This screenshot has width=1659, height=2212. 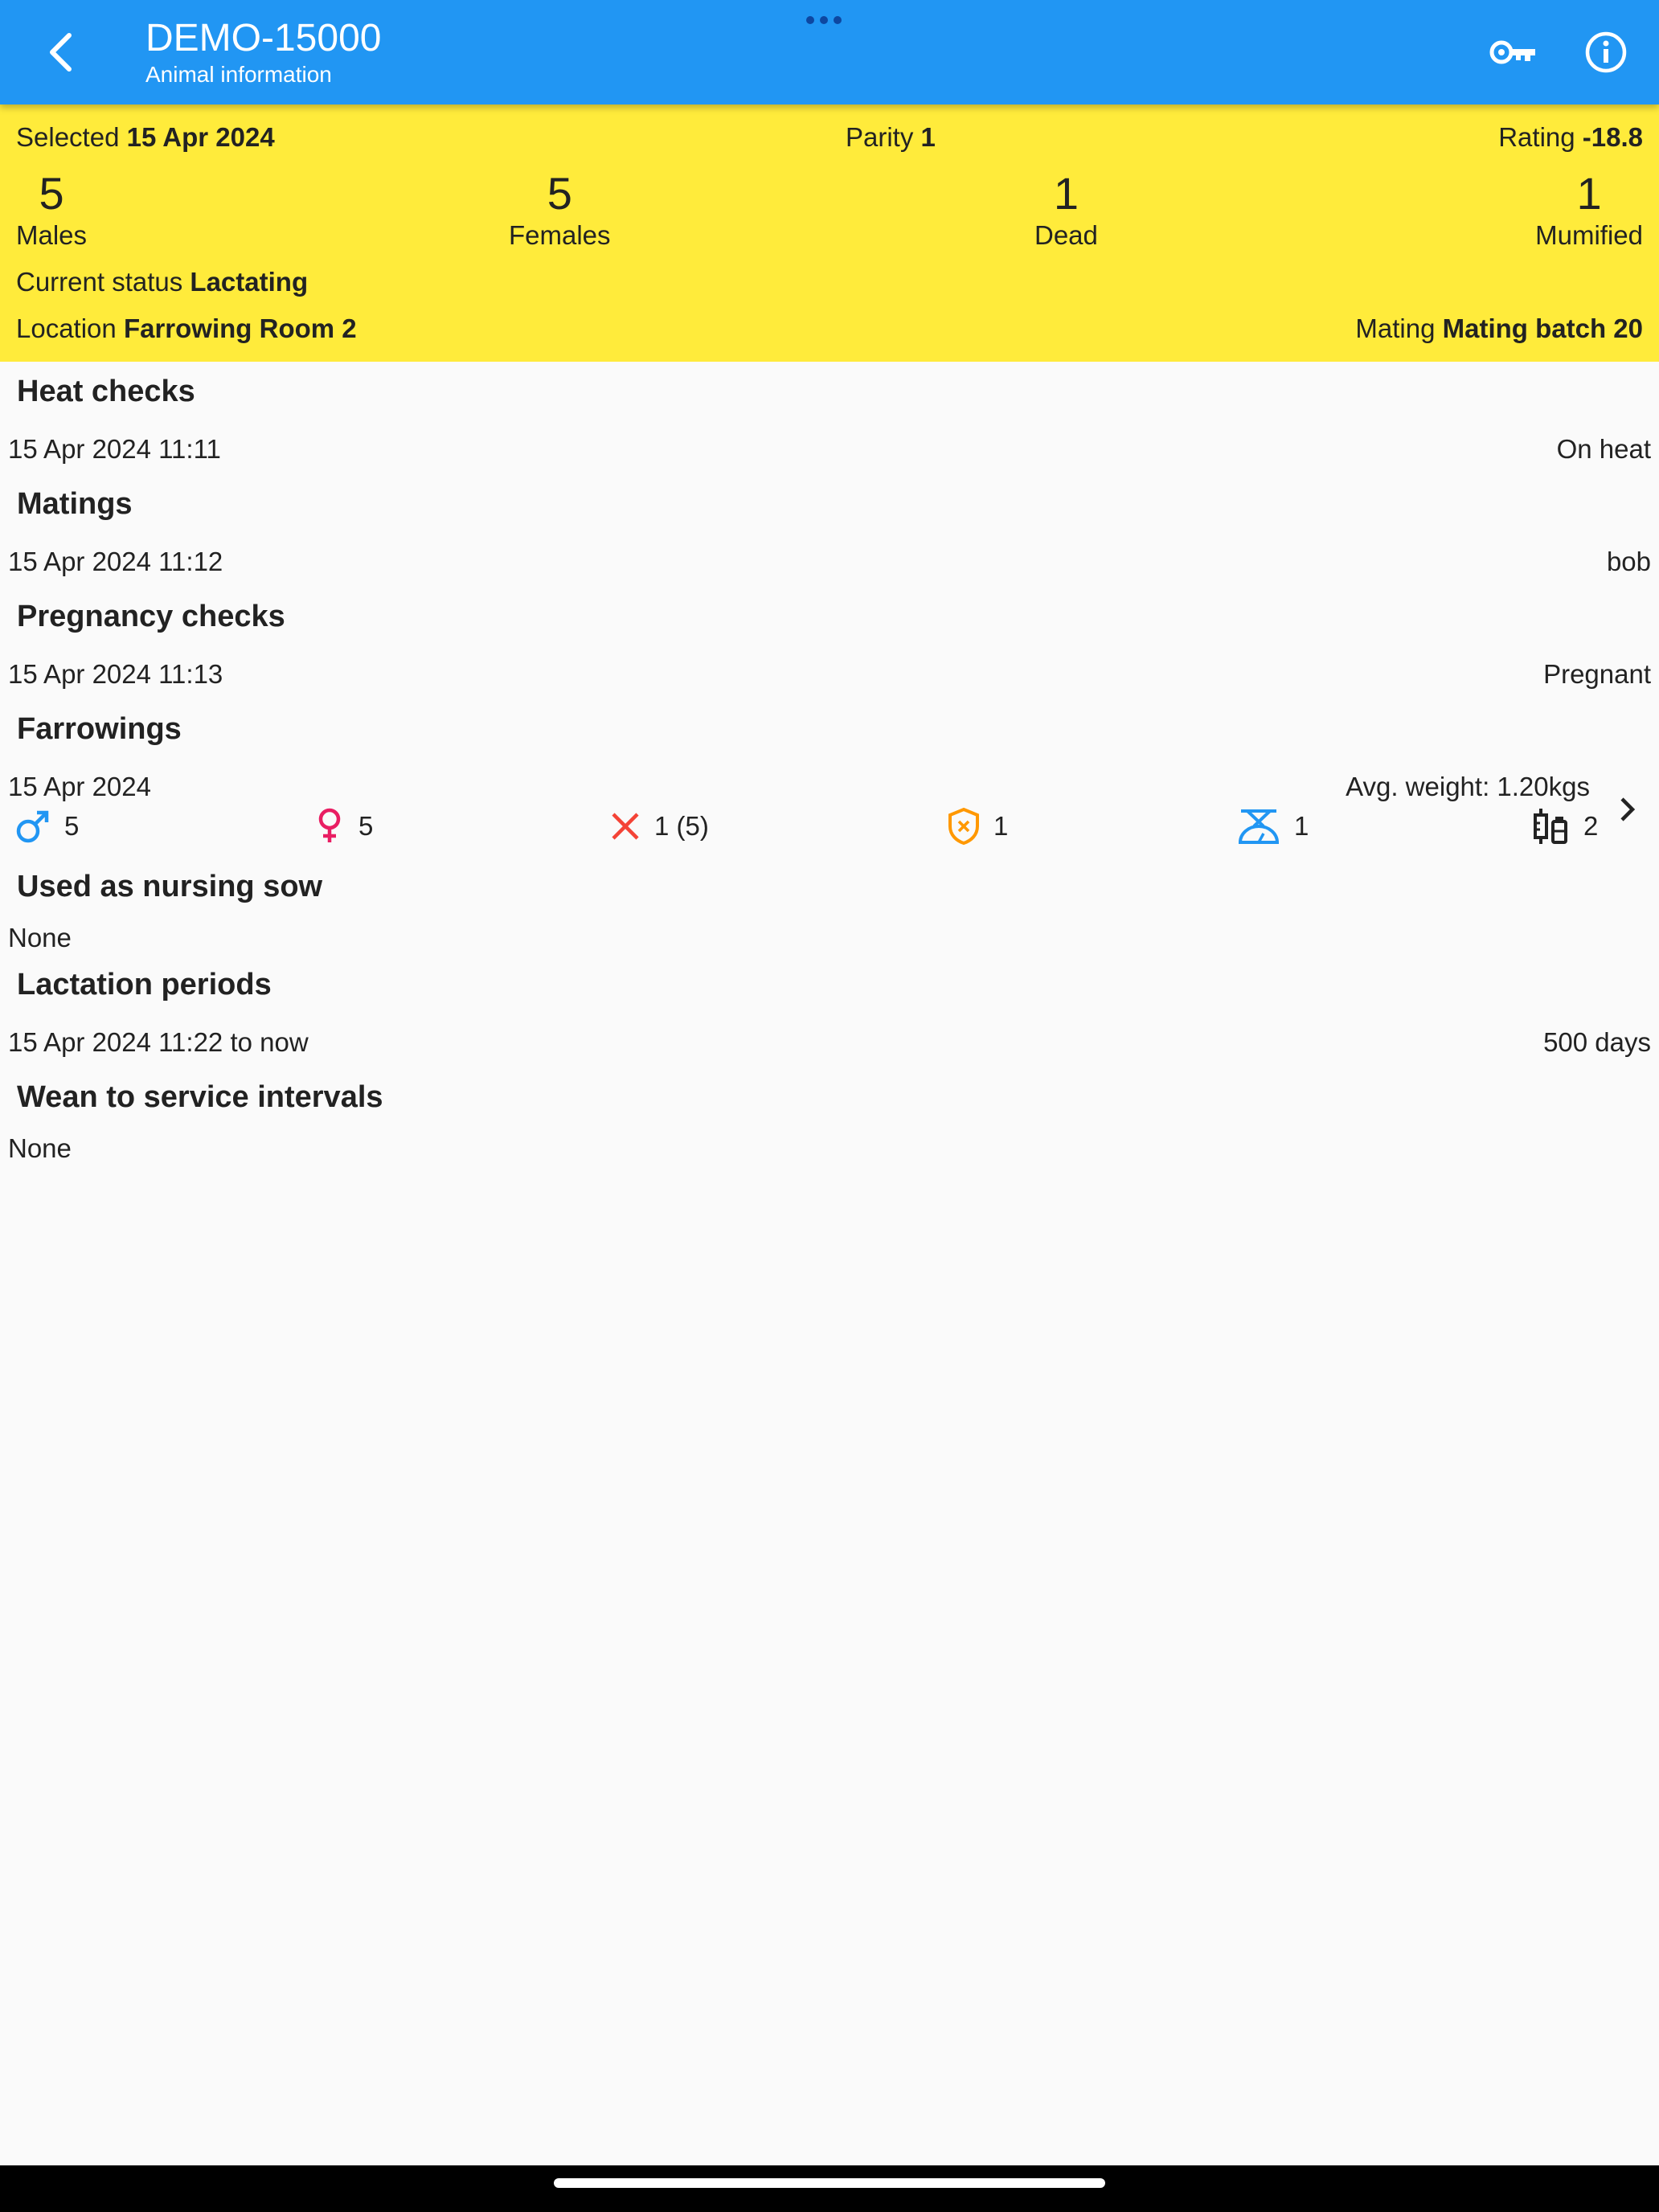 What do you see at coordinates (162, 282) in the screenshot?
I see `current-status: Current status Lactating` at bounding box center [162, 282].